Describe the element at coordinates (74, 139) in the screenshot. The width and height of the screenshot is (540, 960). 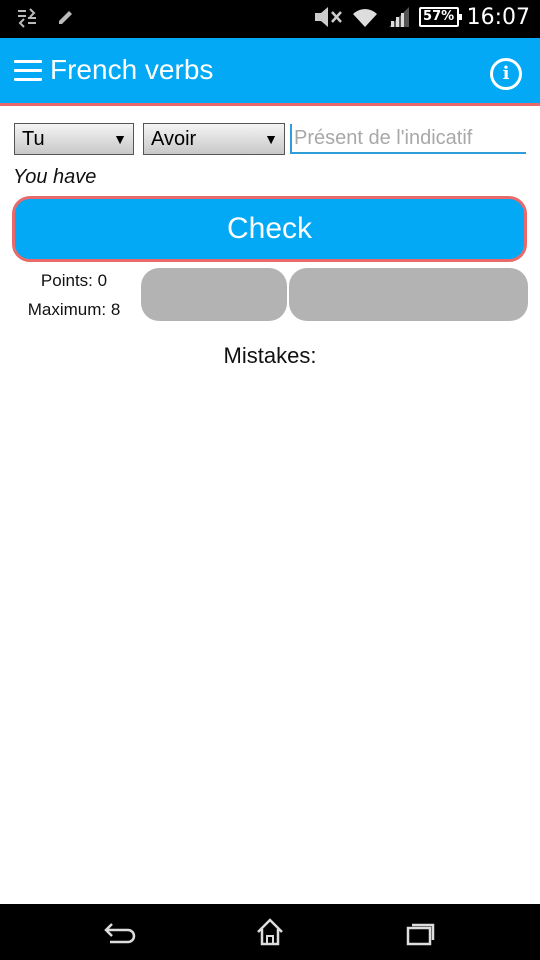
I see `person-select: Tu ▼` at that location.